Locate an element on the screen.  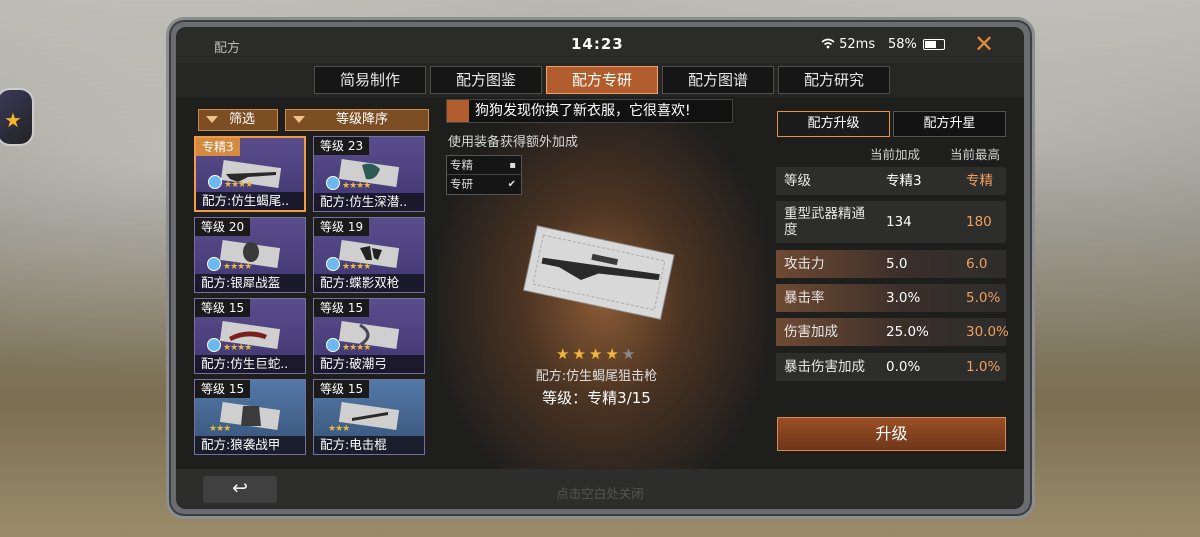
battery-text: 58% is located at coordinates (902, 44).